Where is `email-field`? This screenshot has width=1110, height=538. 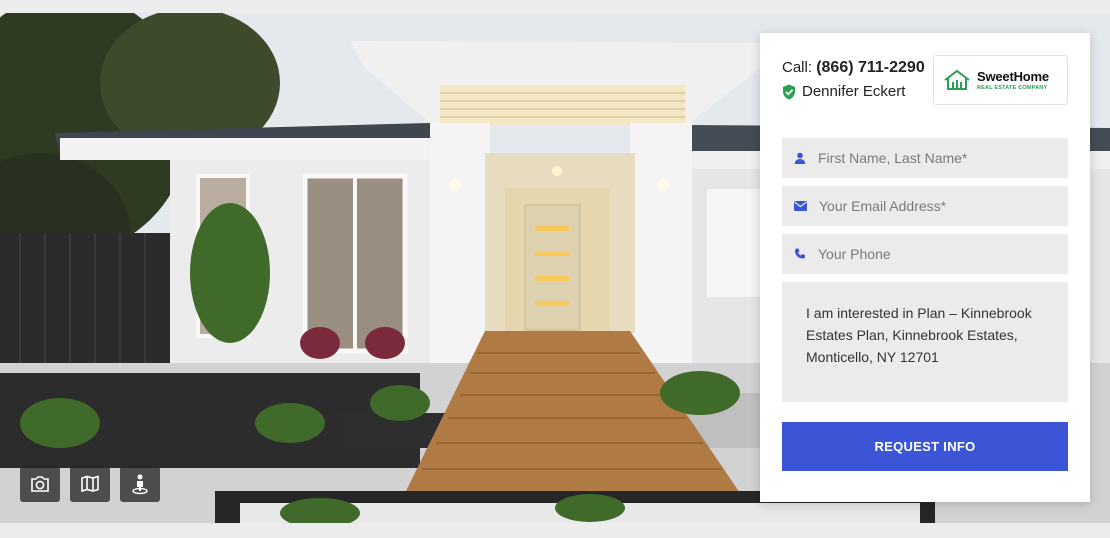 email-field is located at coordinates (925, 206).